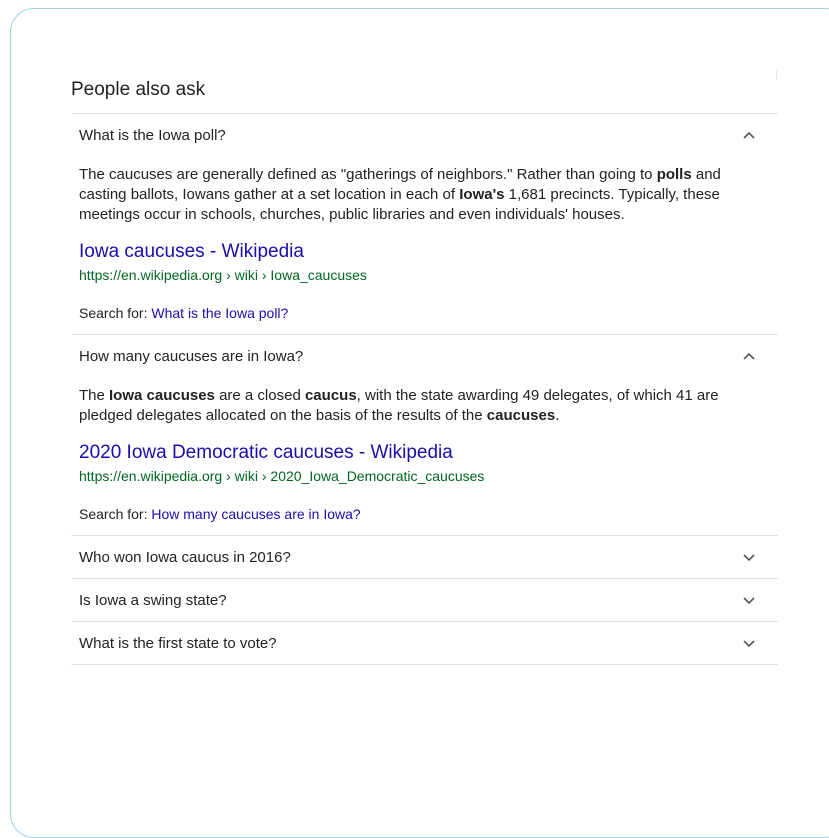  What do you see at coordinates (185, 557) in the screenshot?
I see `question-text: Who won Iowa caucus in 2016?` at bounding box center [185, 557].